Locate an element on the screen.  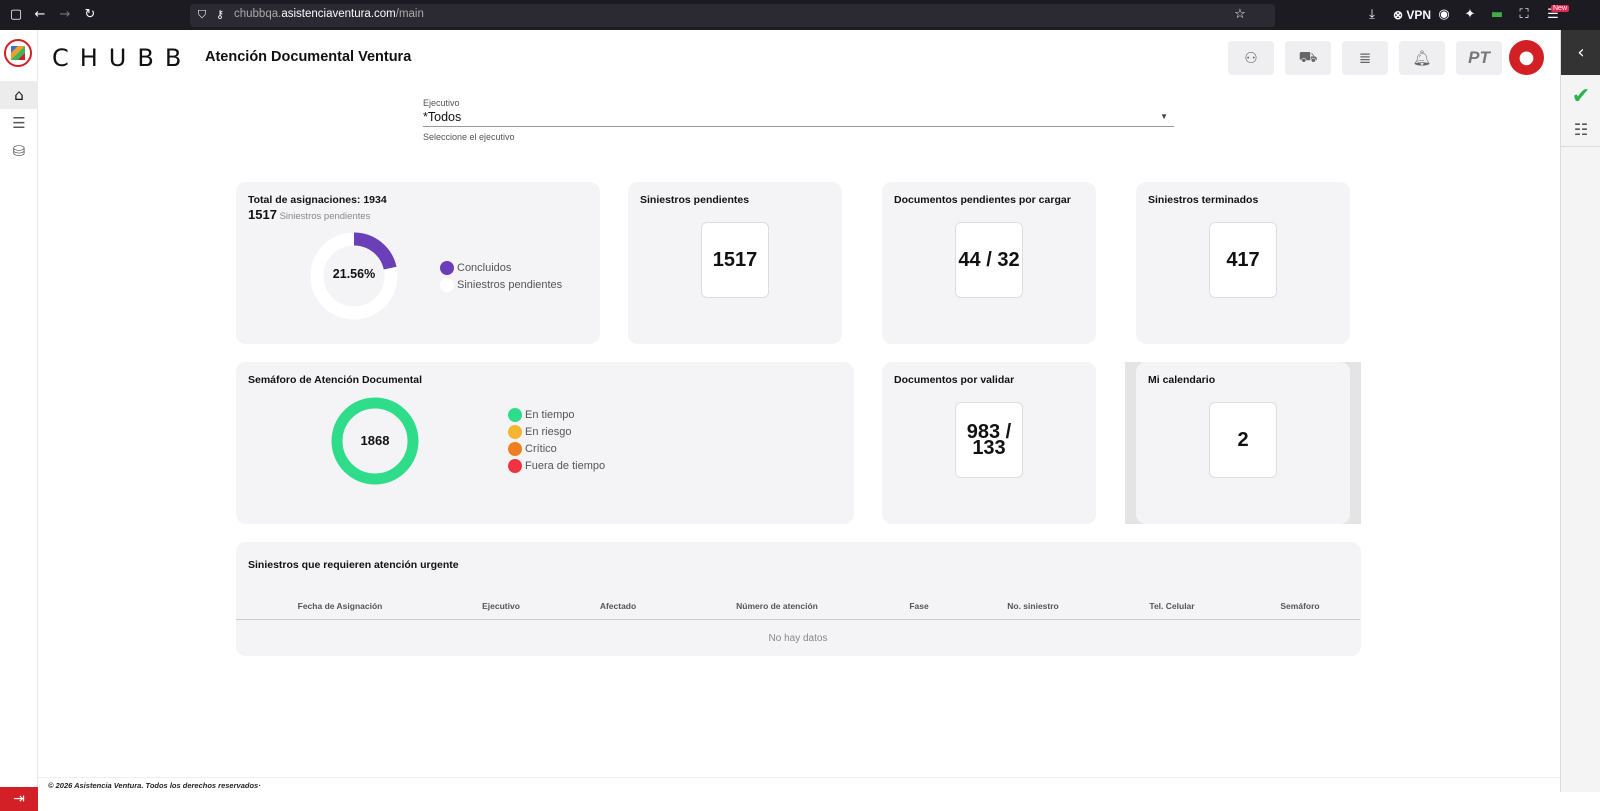
finished-claims-value: 417 is located at coordinates (1243, 260).